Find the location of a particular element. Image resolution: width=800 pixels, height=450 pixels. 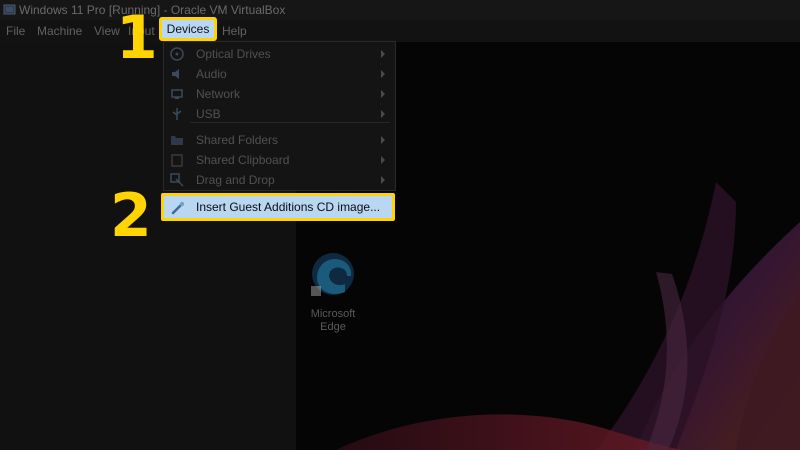

desktop-icon-label: Microsoft Edge is located at coordinates (333, 321).